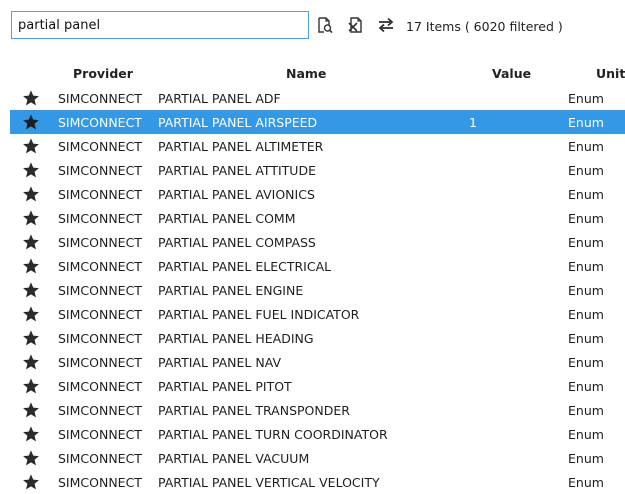 This screenshot has height=494, width=625. What do you see at coordinates (237, 242) in the screenshot?
I see `cell-name: PARTIAL PANEL COMPASS` at bounding box center [237, 242].